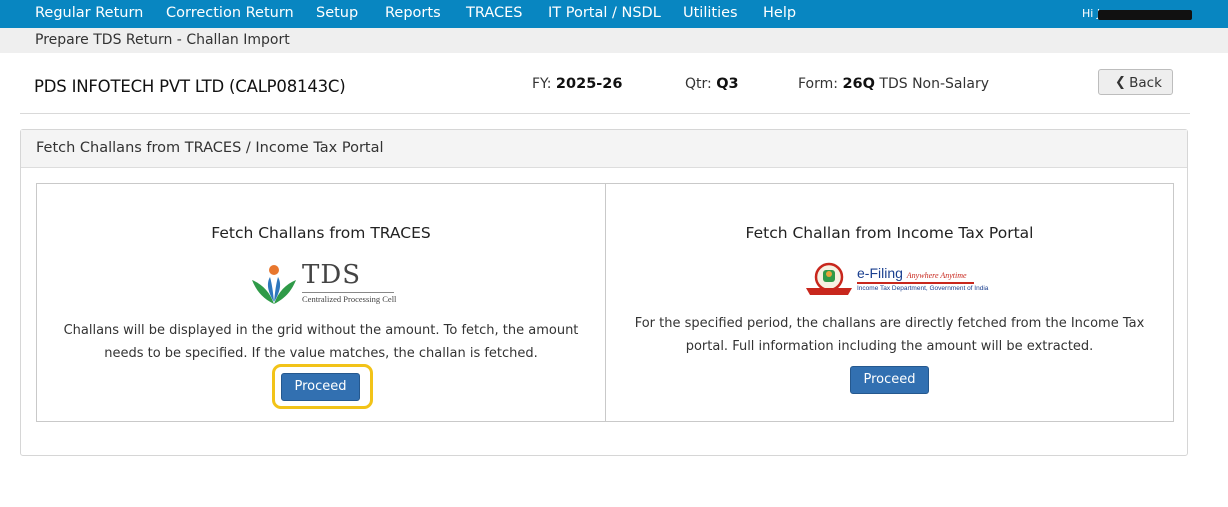 The image size is (1228, 507). What do you see at coordinates (698, 84) in the screenshot?
I see `qtr-label: Qtr:` at bounding box center [698, 84].